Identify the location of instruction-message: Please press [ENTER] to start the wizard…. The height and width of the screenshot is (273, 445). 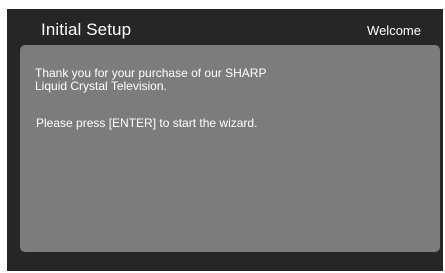
(147, 123).